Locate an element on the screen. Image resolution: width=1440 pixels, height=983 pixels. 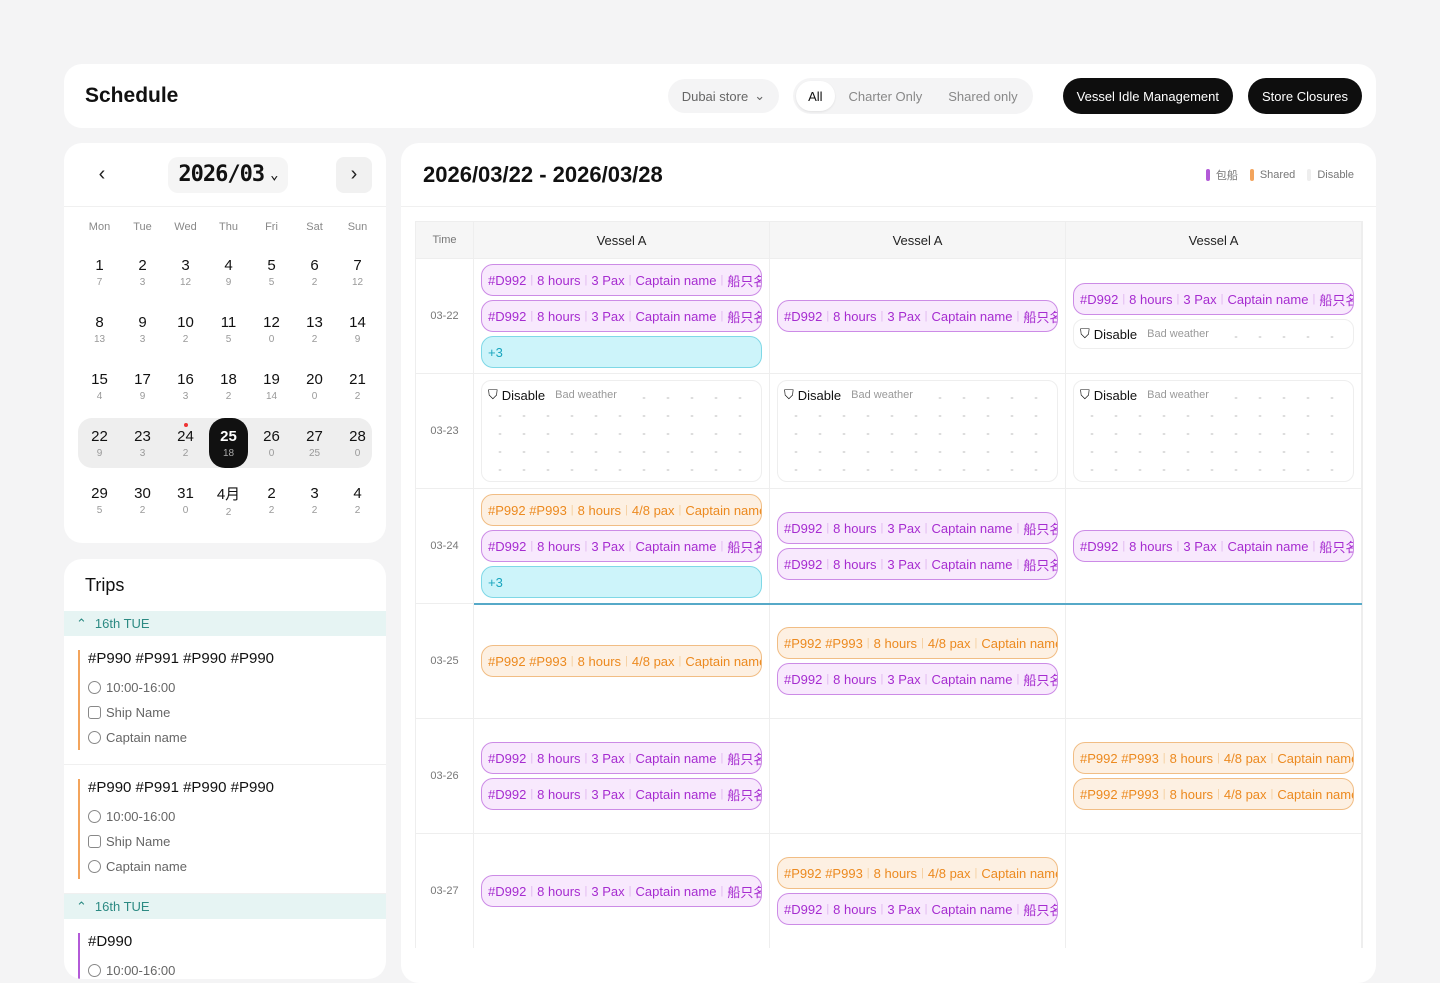
calendar-day: 17 9 is located at coordinates (142, 386).